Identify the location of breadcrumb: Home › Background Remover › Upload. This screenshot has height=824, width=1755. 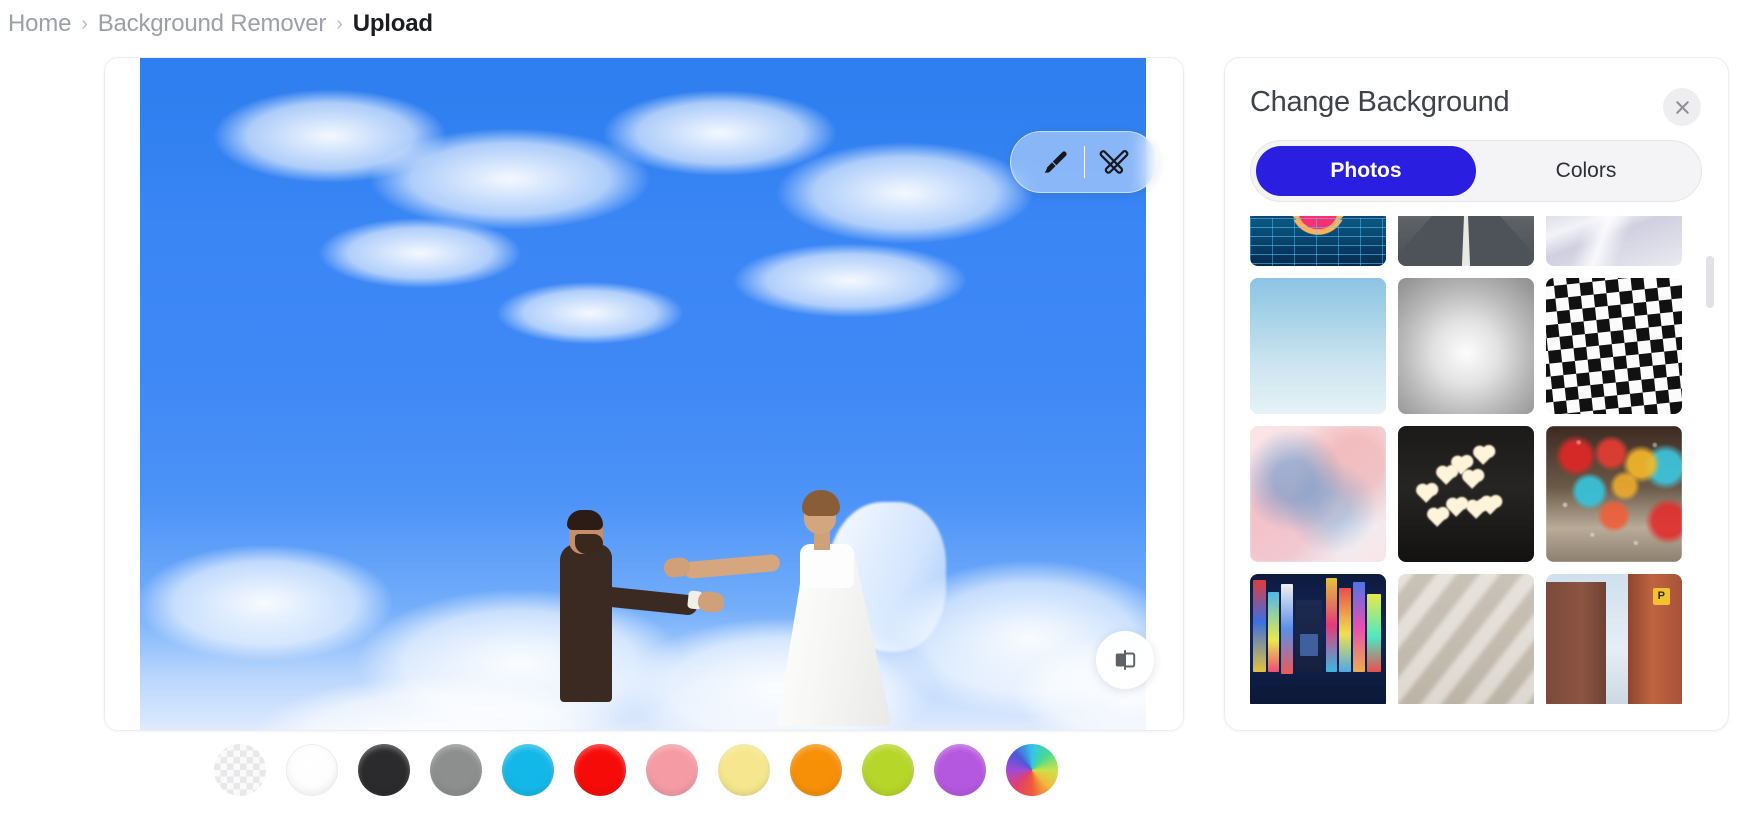
(220, 24).